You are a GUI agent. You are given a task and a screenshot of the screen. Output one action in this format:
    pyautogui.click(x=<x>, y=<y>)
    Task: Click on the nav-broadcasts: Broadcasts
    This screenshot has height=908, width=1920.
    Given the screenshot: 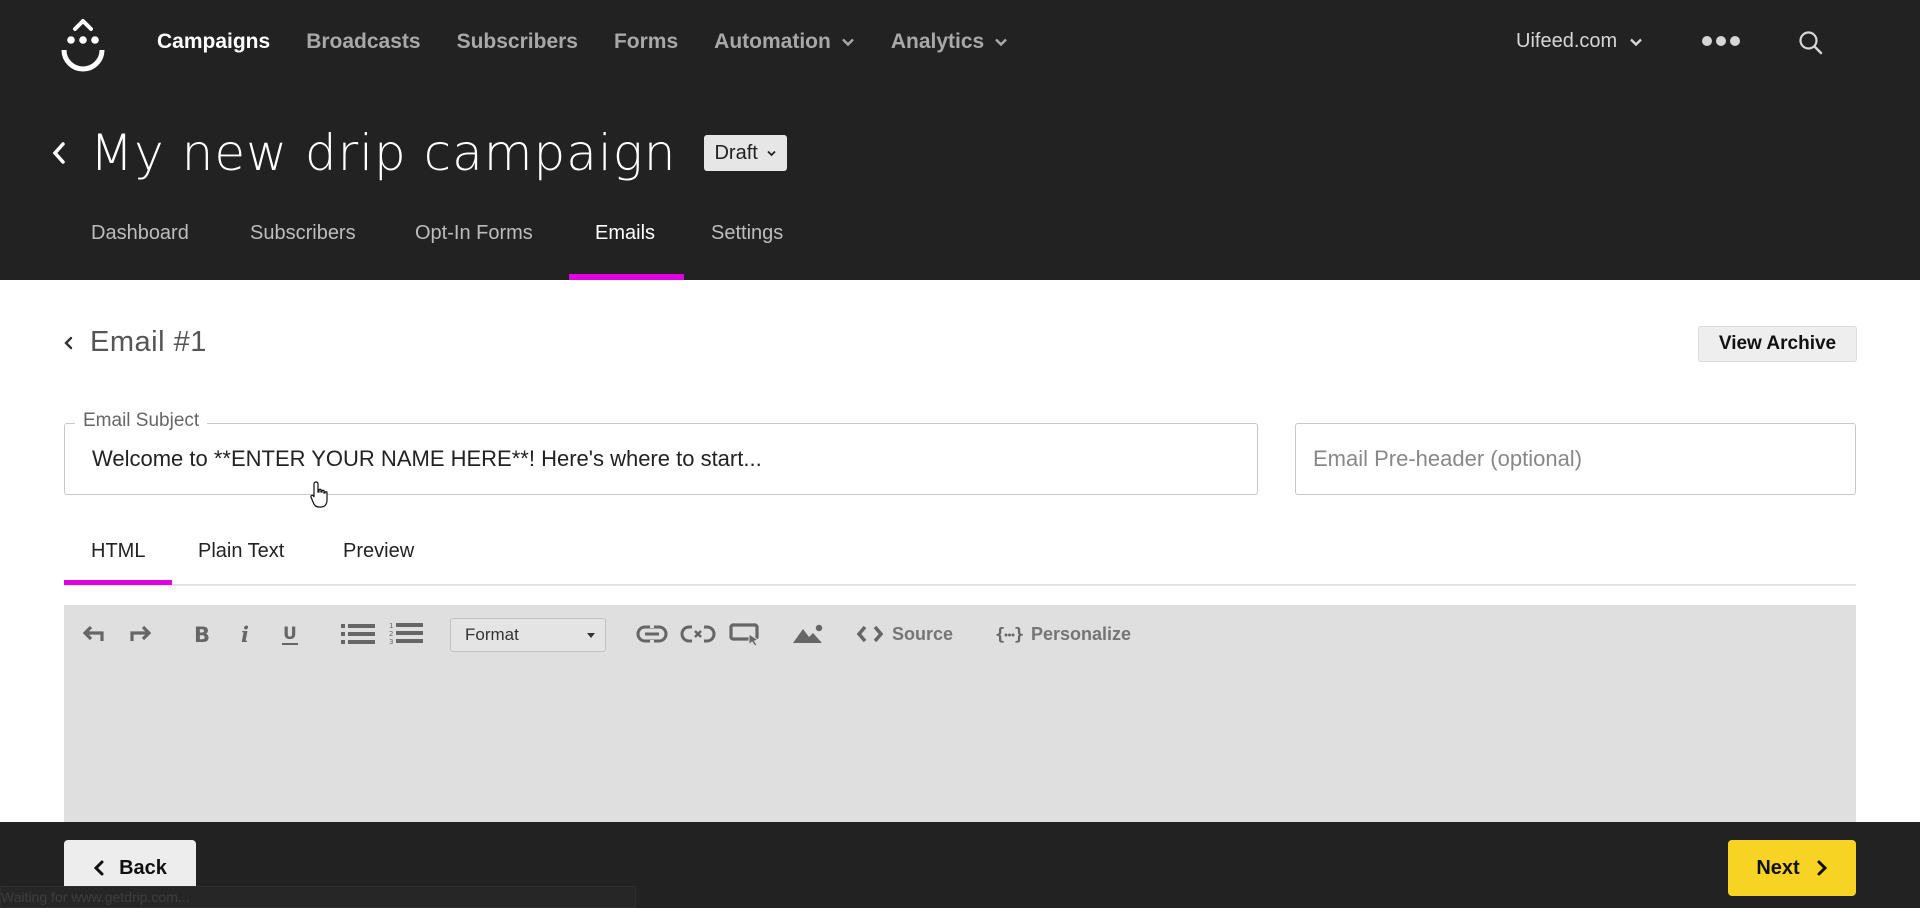 What is the action you would take?
    pyautogui.click(x=363, y=42)
    